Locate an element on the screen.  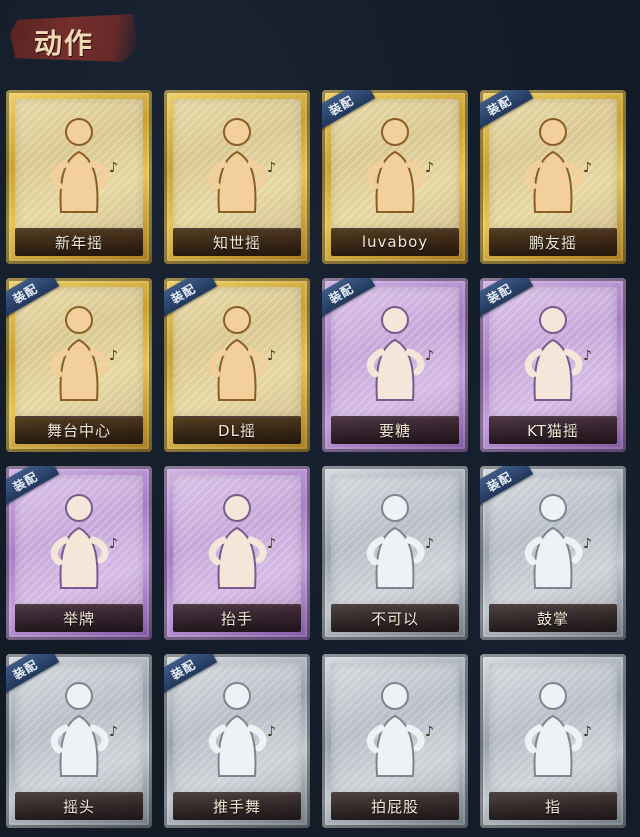
card-name-bar: 拍屁股 is located at coordinates (395, 806).